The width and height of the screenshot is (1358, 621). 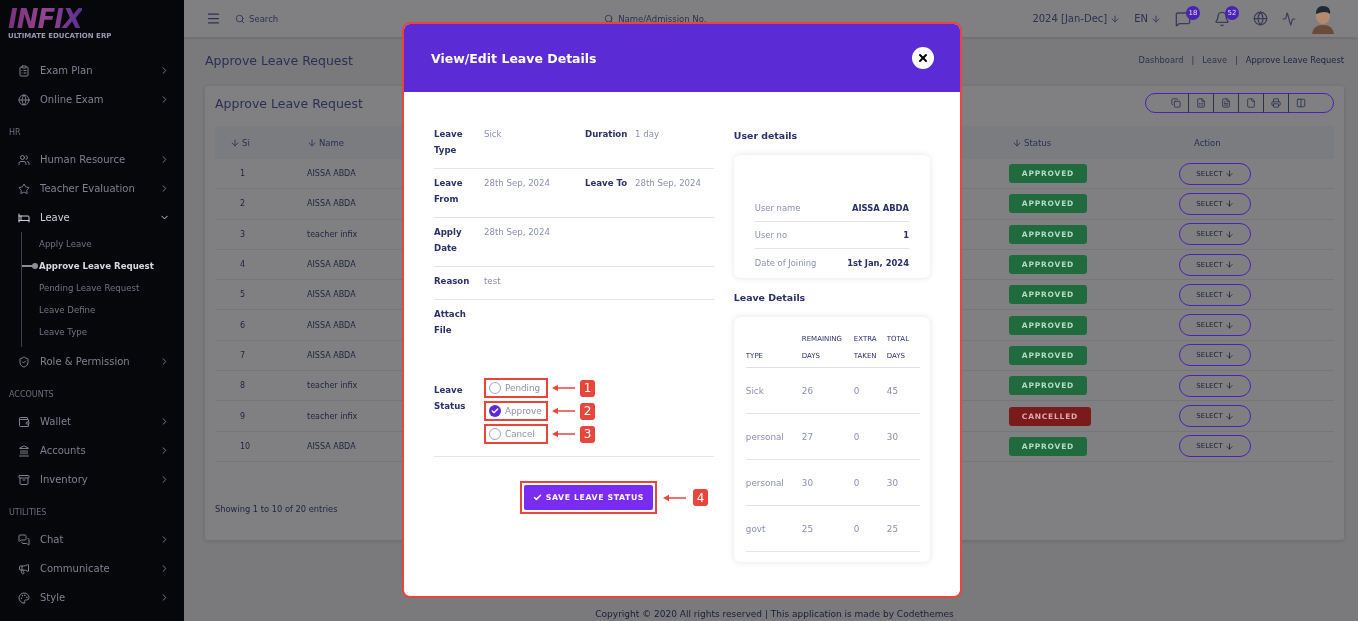 I want to click on sidebar-item: Human Resource, so click(x=92, y=159).